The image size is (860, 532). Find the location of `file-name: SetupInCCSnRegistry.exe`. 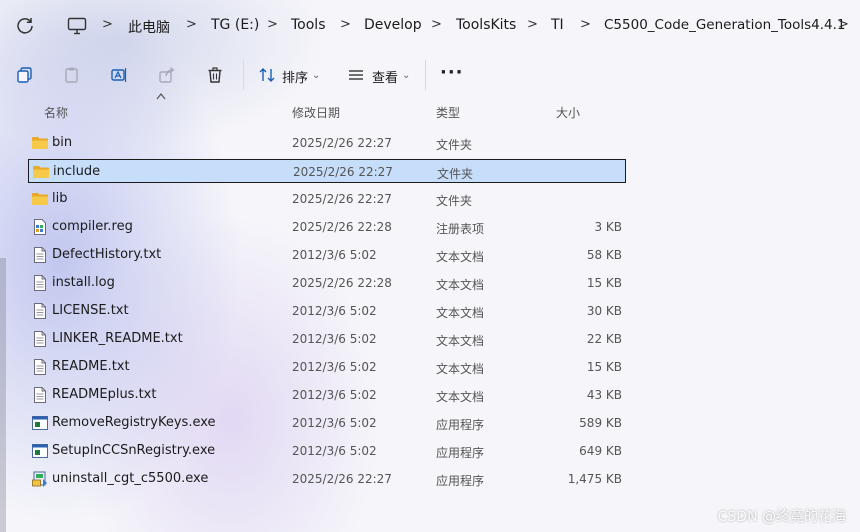

file-name: SetupInCCSnRegistry.exe is located at coordinates (134, 450).